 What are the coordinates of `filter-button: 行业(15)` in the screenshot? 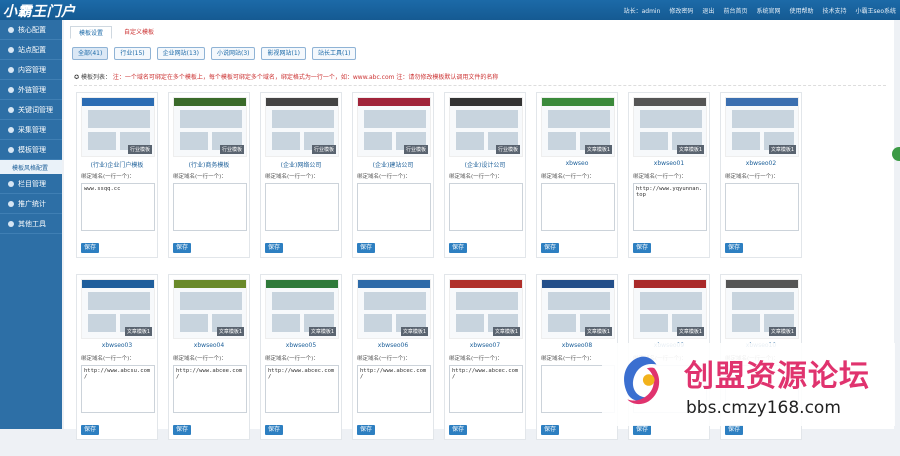 It's located at (132, 53).